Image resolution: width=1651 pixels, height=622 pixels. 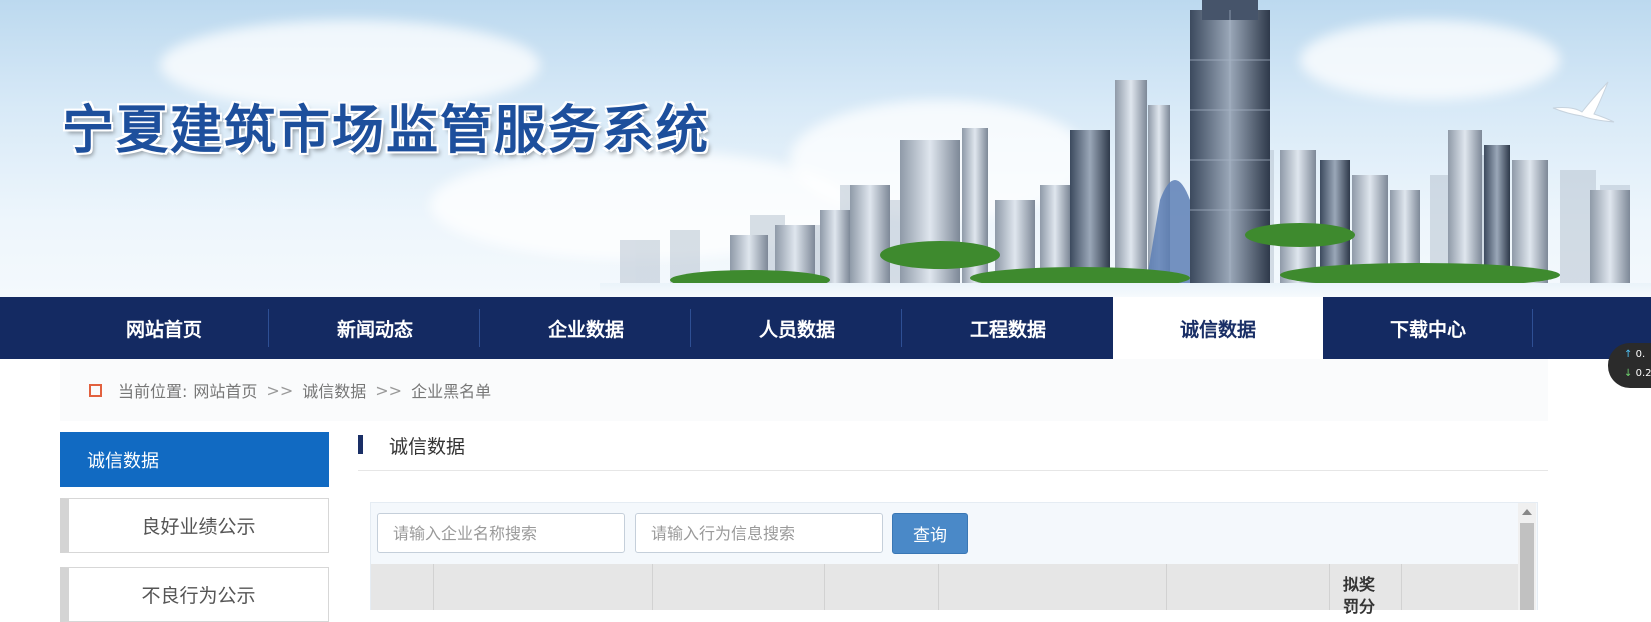 What do you see at coordinates (1527, 566) in the screenshot?
I see `scrollbar-thumb` at bounding box center [1527, 566].